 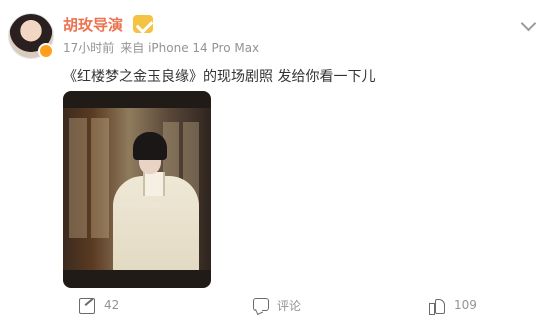 I want to click on image-watermark: 红楼梦之金玉良缘, so click(x=141, y=206).